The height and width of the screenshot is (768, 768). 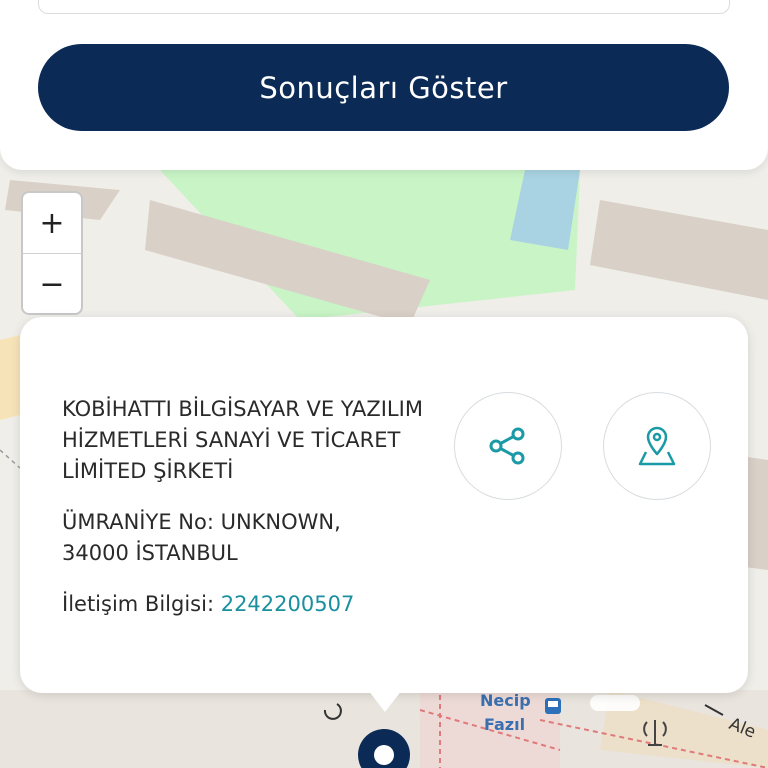 I want to click on share-button, so click(x=508, y=446).